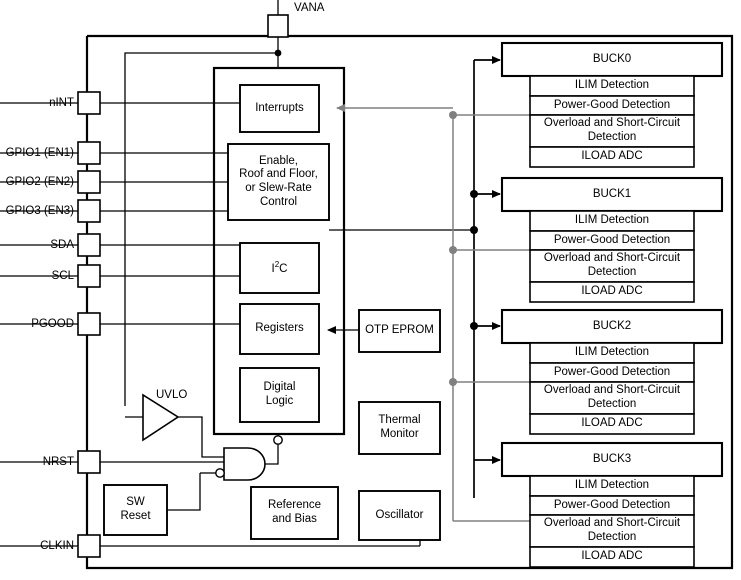 This screenshot has width=741, height=580. Describe the element at coordinates (309, 8) in the screenshot. I see `pin-label-vana: VANA` at that location.